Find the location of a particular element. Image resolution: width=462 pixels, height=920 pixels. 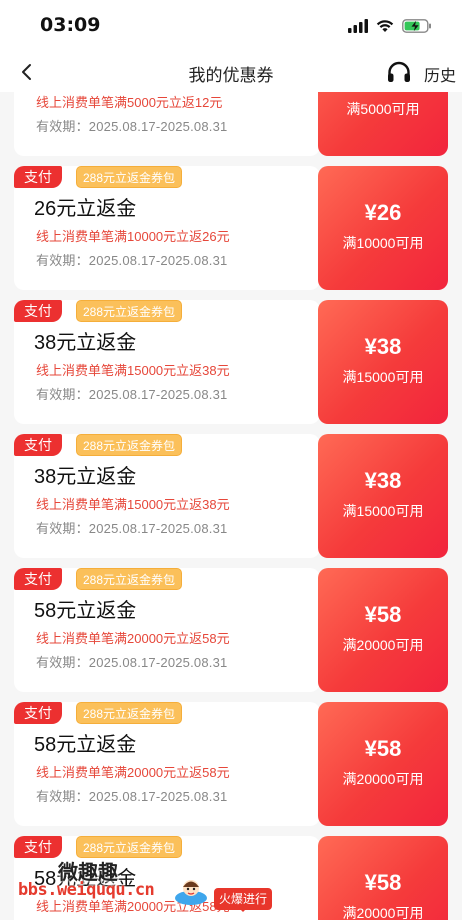

coupon-amount-panel: ¥26 满10000可用 is located at coordinates (383, 228).